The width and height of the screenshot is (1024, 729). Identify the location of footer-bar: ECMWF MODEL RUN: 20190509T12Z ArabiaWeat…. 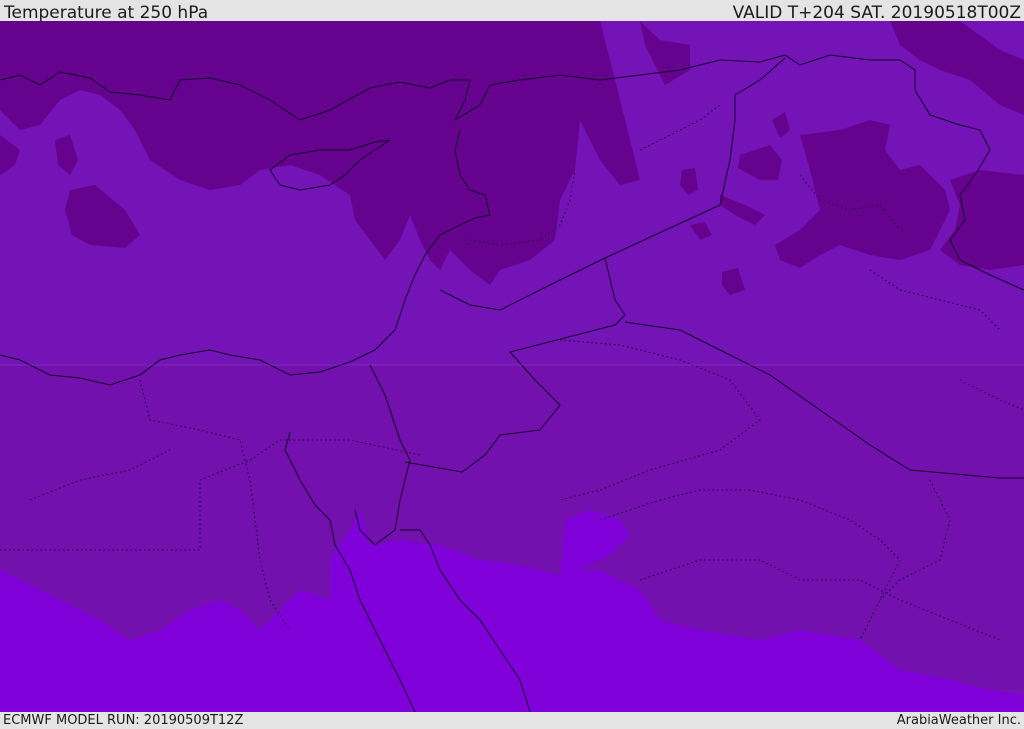
(512, 720).